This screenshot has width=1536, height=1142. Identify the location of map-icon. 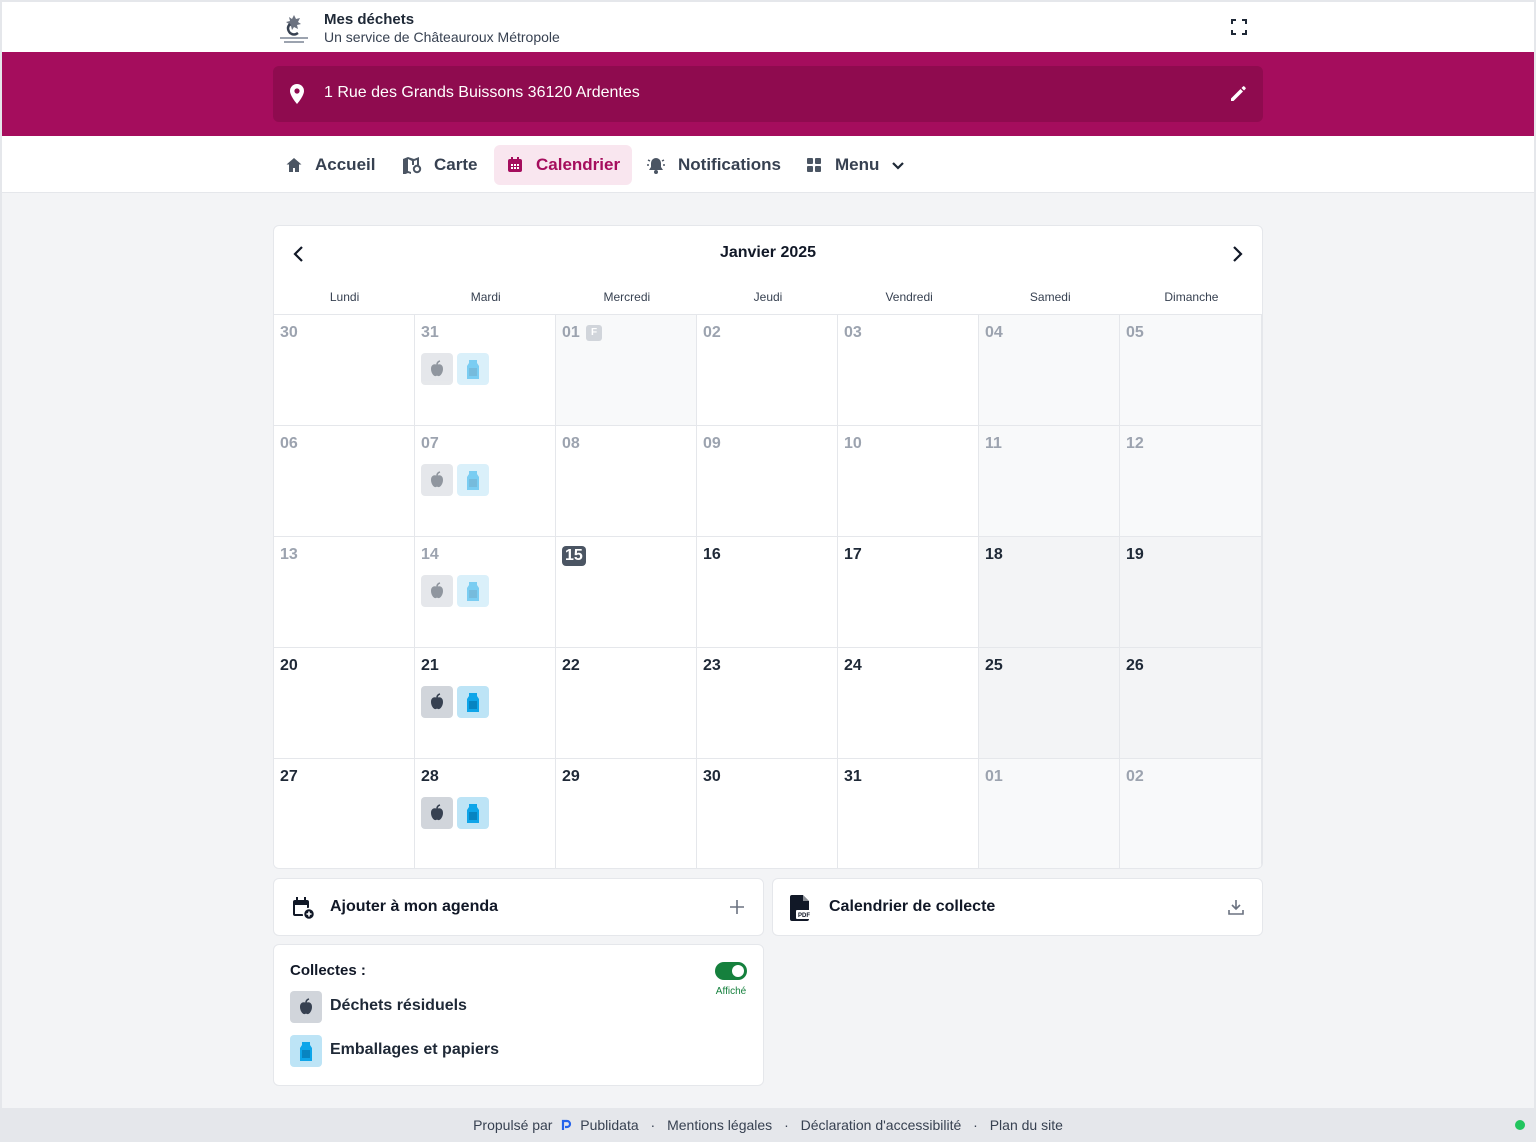
(412, 165).